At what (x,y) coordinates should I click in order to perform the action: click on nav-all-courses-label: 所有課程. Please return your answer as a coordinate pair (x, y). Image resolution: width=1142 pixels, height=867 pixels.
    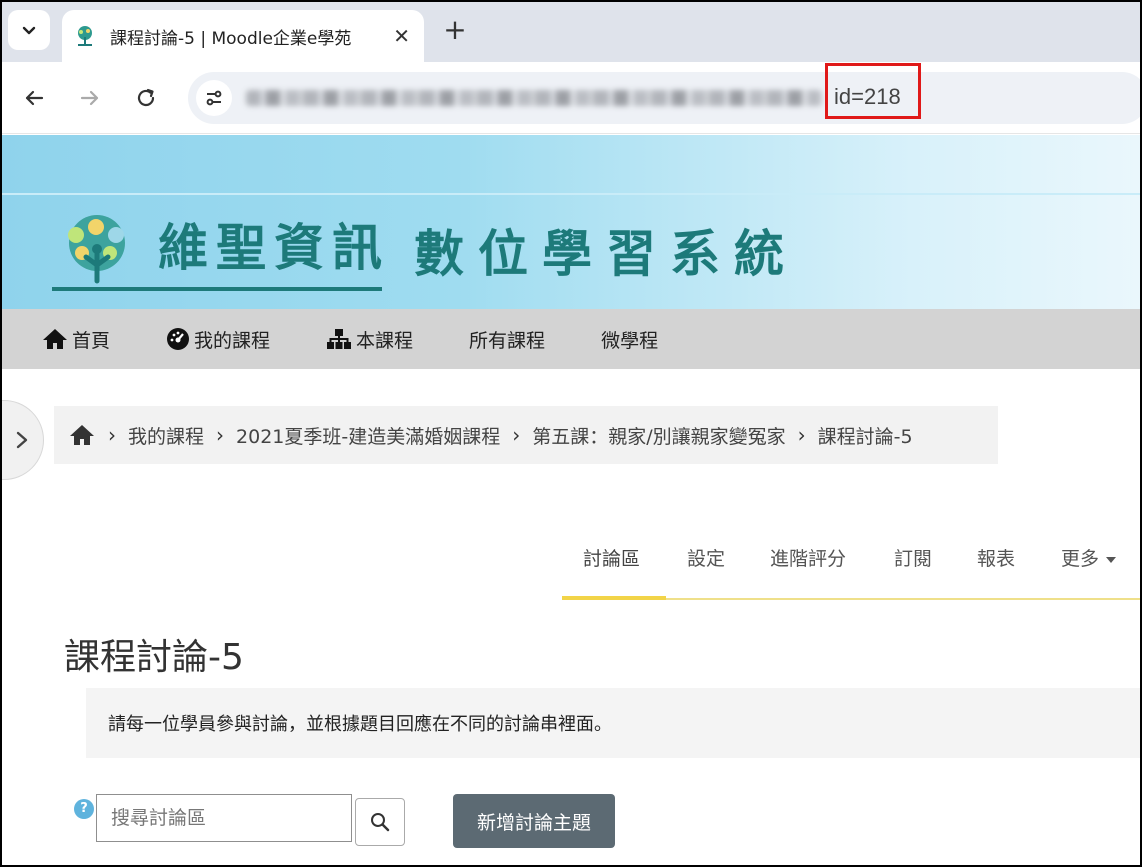
    Looking at the image, I should click on (507, 340).